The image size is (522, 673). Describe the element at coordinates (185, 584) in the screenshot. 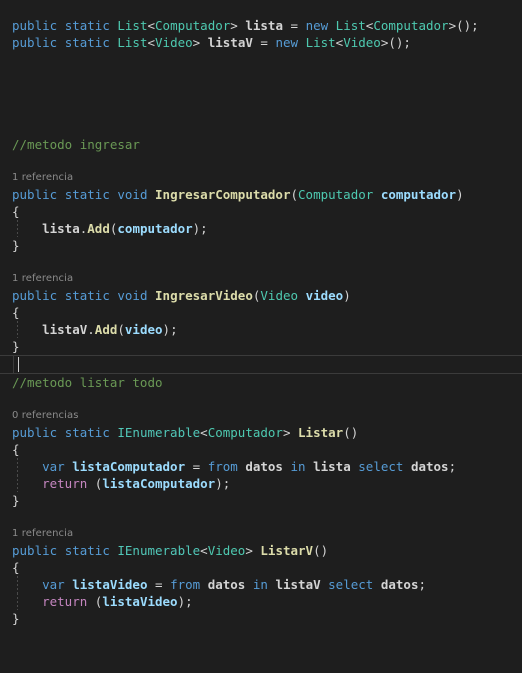

I see `code-token-kw: from` at that location.